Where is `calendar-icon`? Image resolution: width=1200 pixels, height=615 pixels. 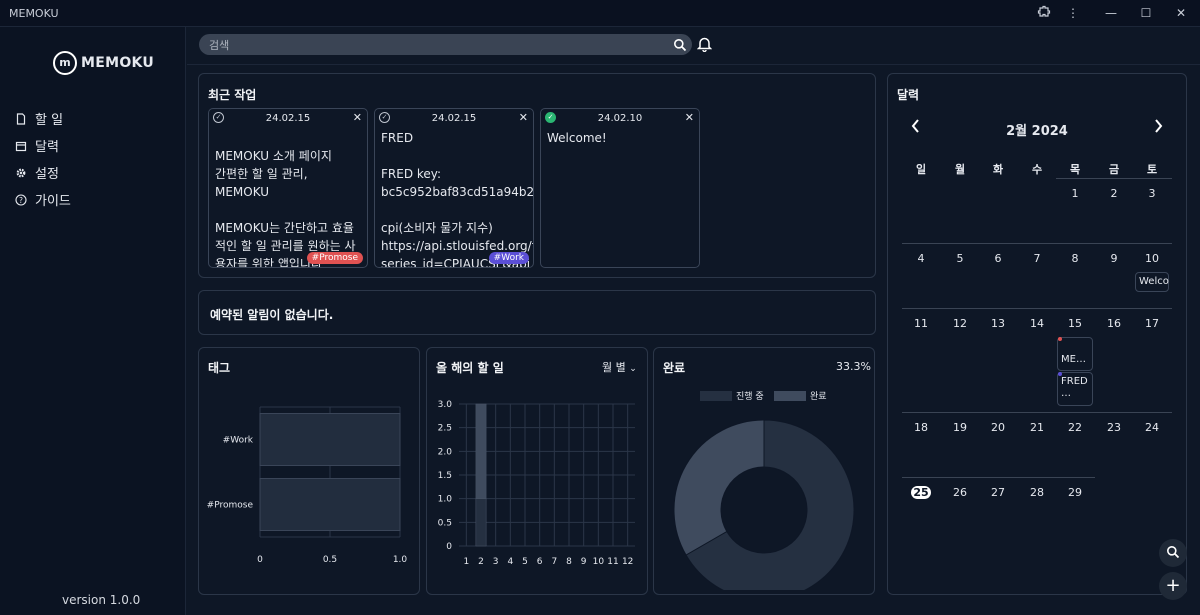
calendar-icon is located at coordinates (21, 146).